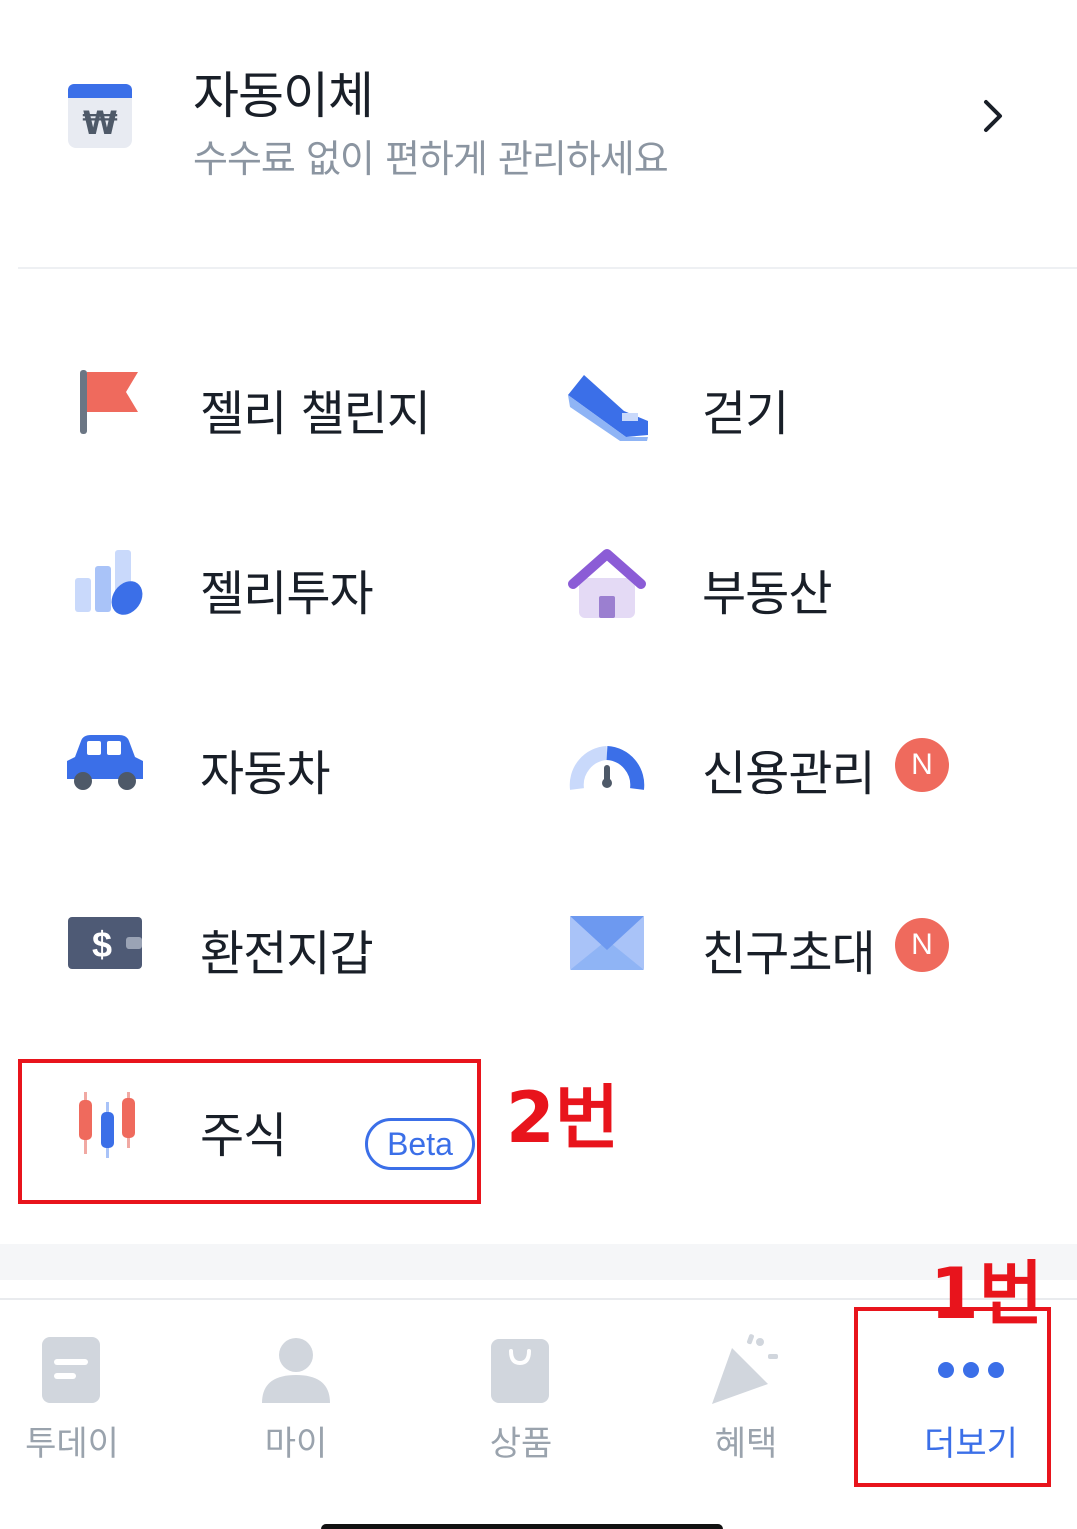 The image size is (1077, 1529). What do you see at coordinates (105, 403) in the screenshot?
I see `flag-icon` at bounding box center [105, 403].